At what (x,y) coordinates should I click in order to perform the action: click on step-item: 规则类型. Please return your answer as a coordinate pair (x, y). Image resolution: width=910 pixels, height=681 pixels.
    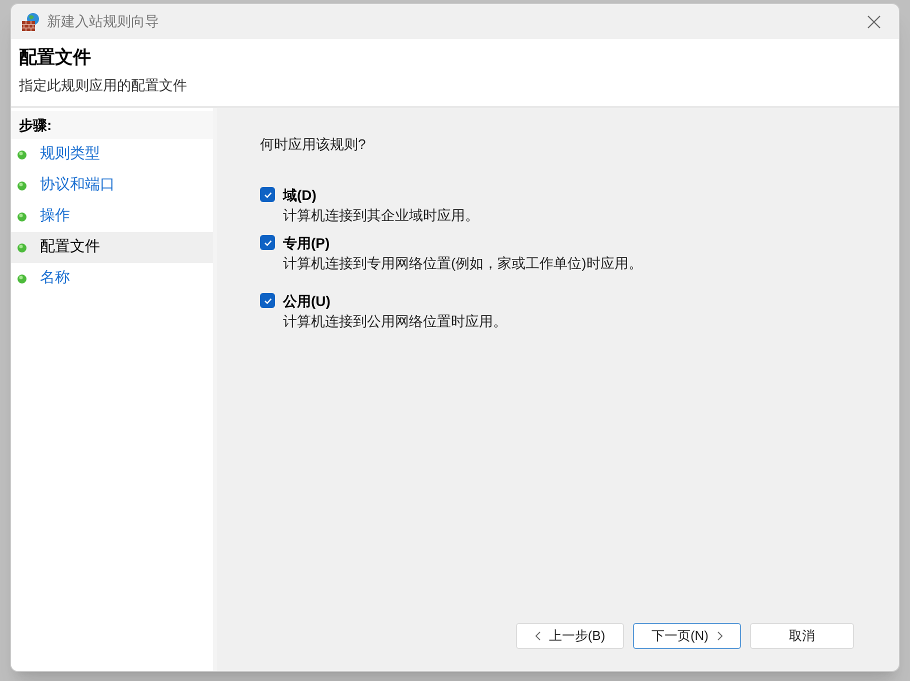
    Looking at the image, I should click on (112, 154).